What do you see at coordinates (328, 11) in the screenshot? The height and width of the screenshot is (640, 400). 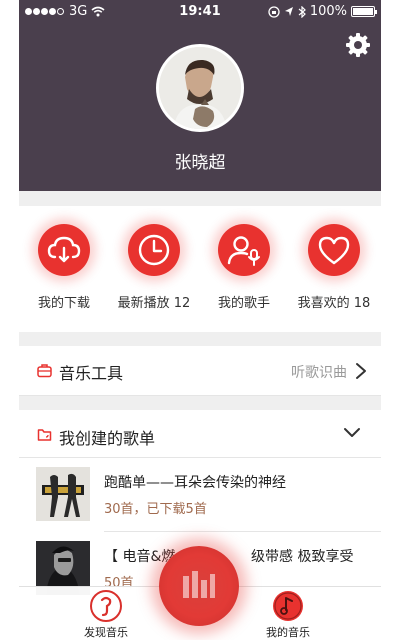 I see `battery-percent: 100%` at bounding box center [328, 11].